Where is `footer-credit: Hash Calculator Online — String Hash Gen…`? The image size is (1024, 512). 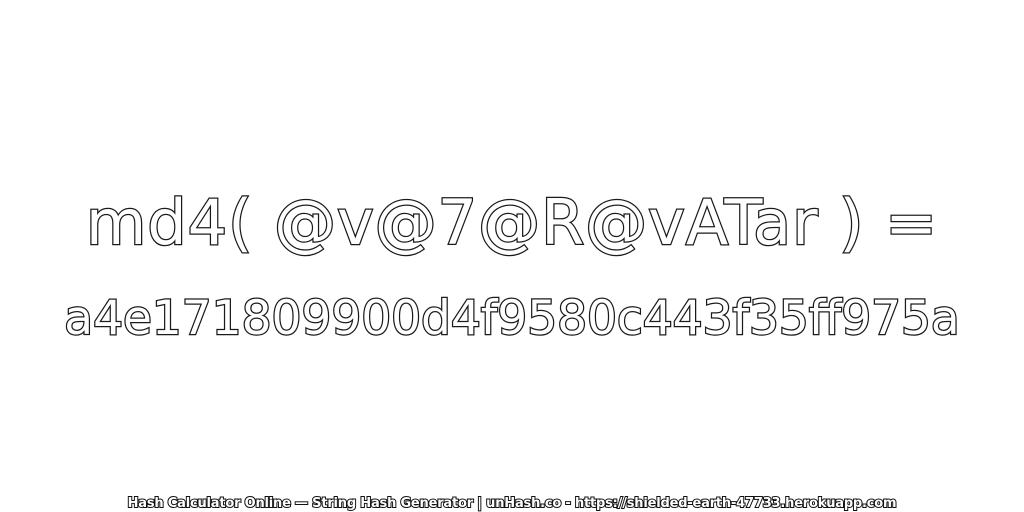 footer-credit: Hash Calculator Online — String Hash Gen… is located at coordinates (512, 503).